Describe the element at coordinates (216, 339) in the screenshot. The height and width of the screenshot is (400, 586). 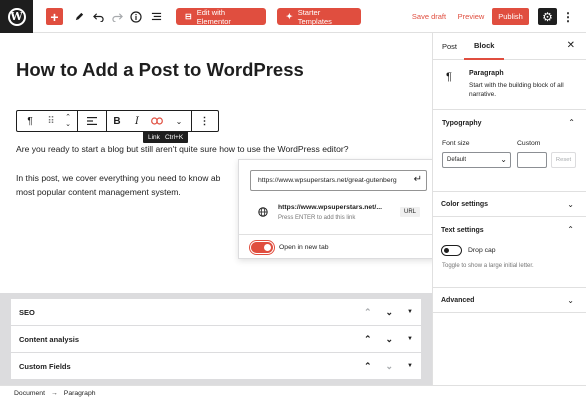
I see `meta-box-content-analysis: Content analysis ⌃ ⌄ ▼` at that location.